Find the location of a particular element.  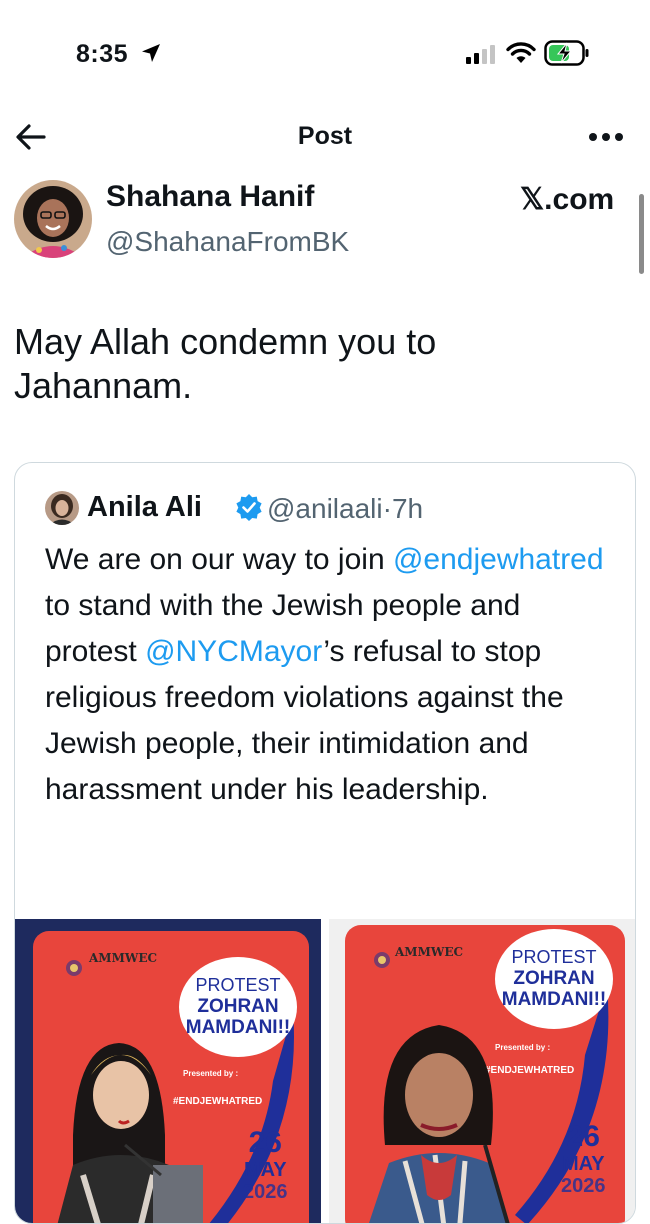

avatar-image is located at coordinates (53, 219).